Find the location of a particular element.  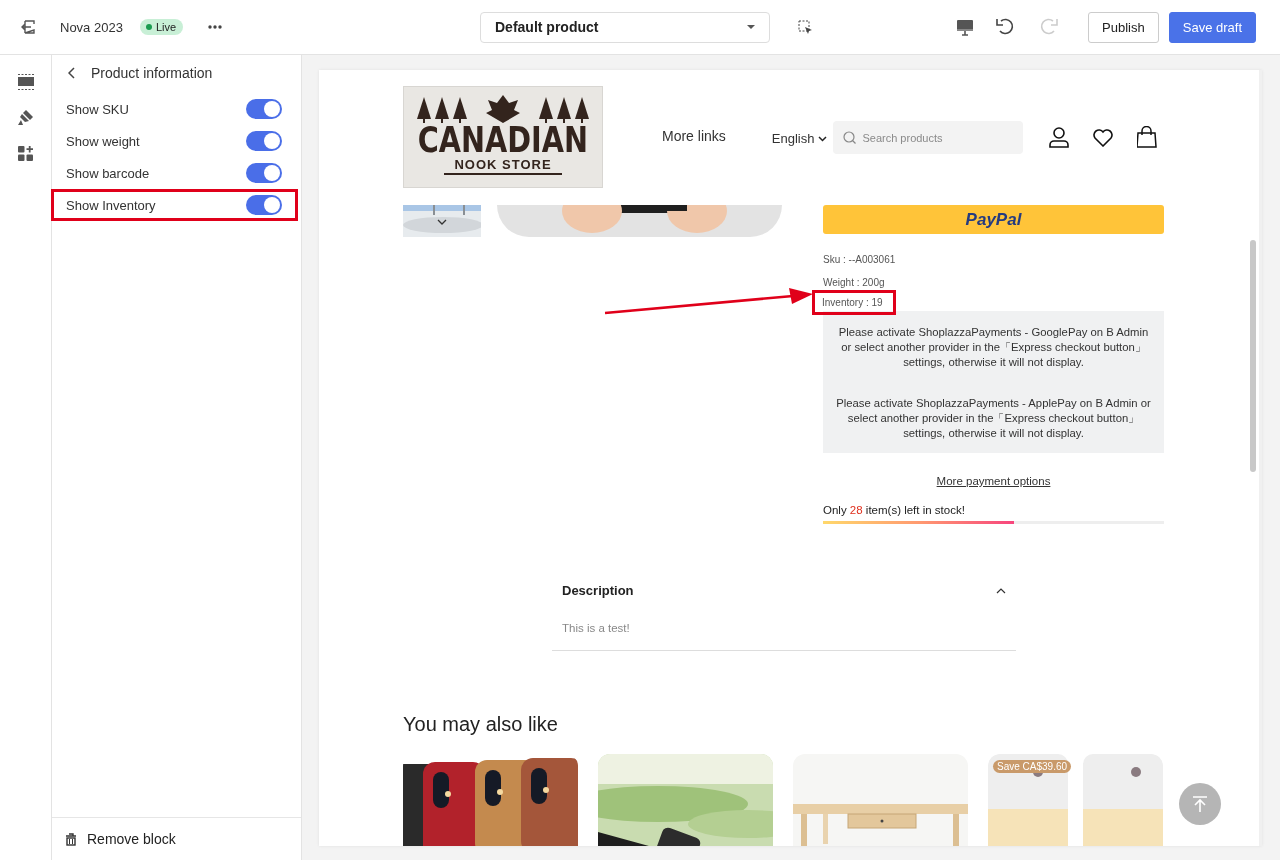

nav-link: More links is located at coordinates (694, 136).